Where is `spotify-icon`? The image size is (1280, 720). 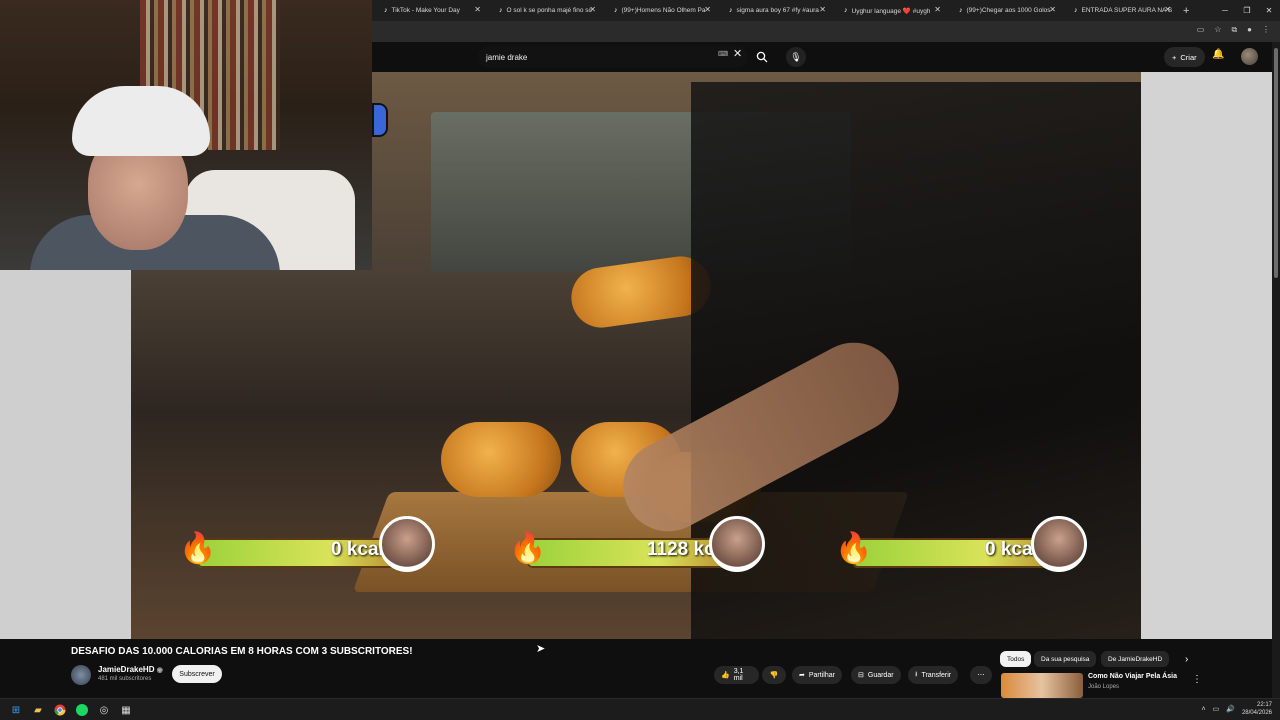 spotify-icon is located at coordinates (82, 710).